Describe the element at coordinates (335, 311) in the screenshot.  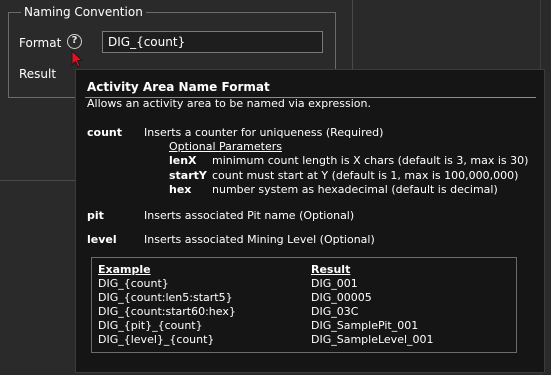
I see `result-cell: DIG_03C` at that location.